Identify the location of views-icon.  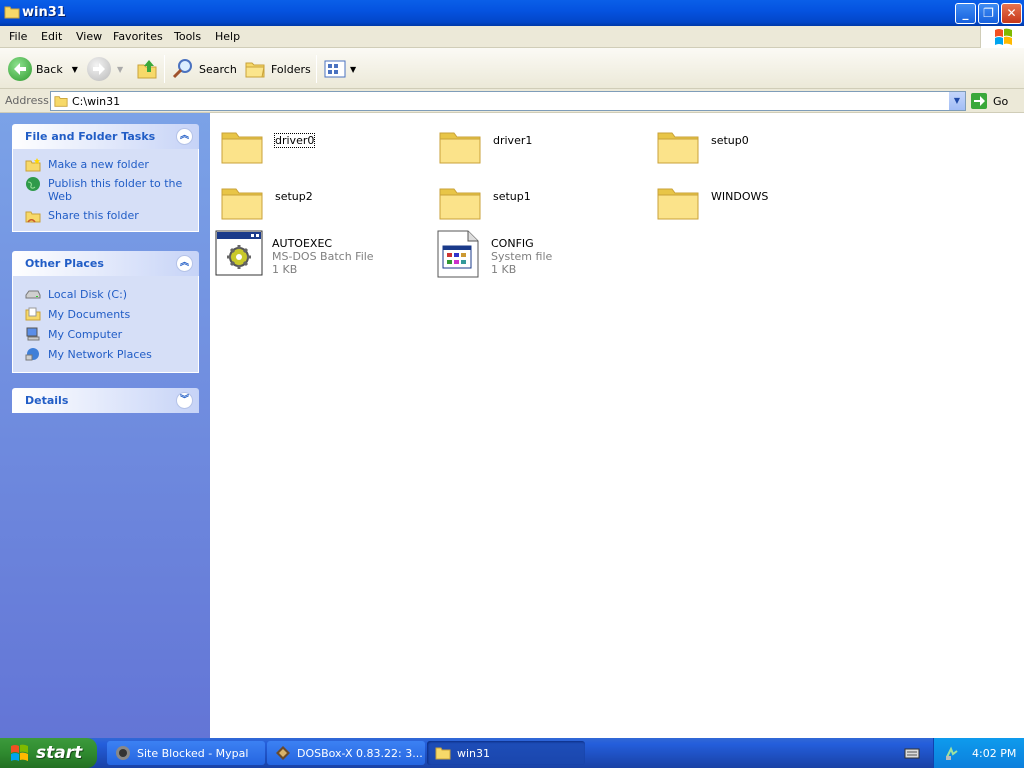
(335, 69).